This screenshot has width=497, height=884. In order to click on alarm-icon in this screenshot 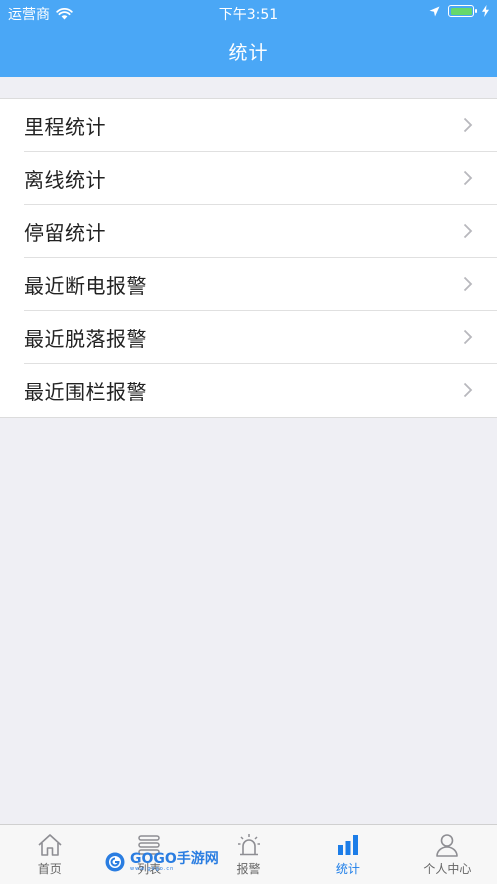, I will do `click(248, 845)`.